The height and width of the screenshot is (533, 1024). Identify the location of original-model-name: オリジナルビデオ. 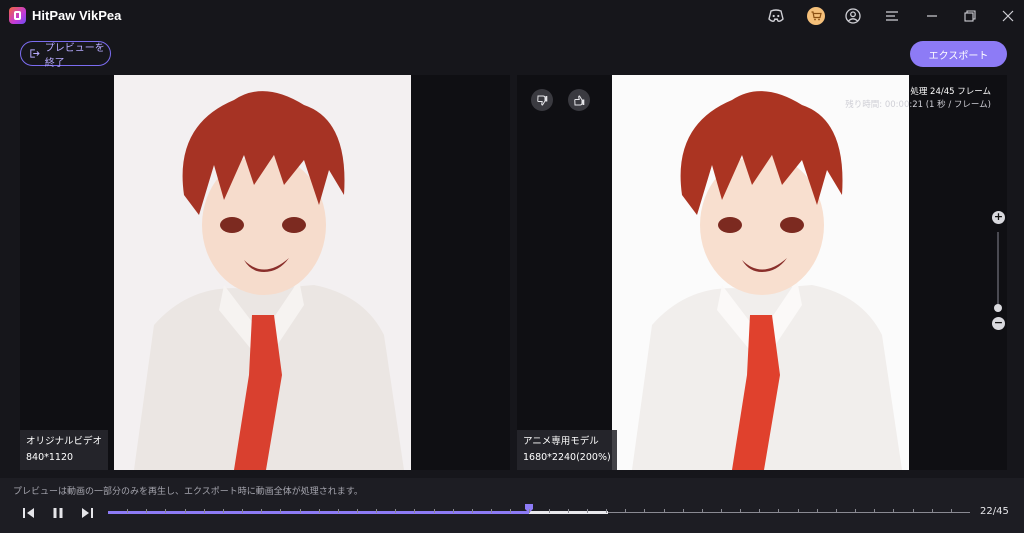
(64, 441).